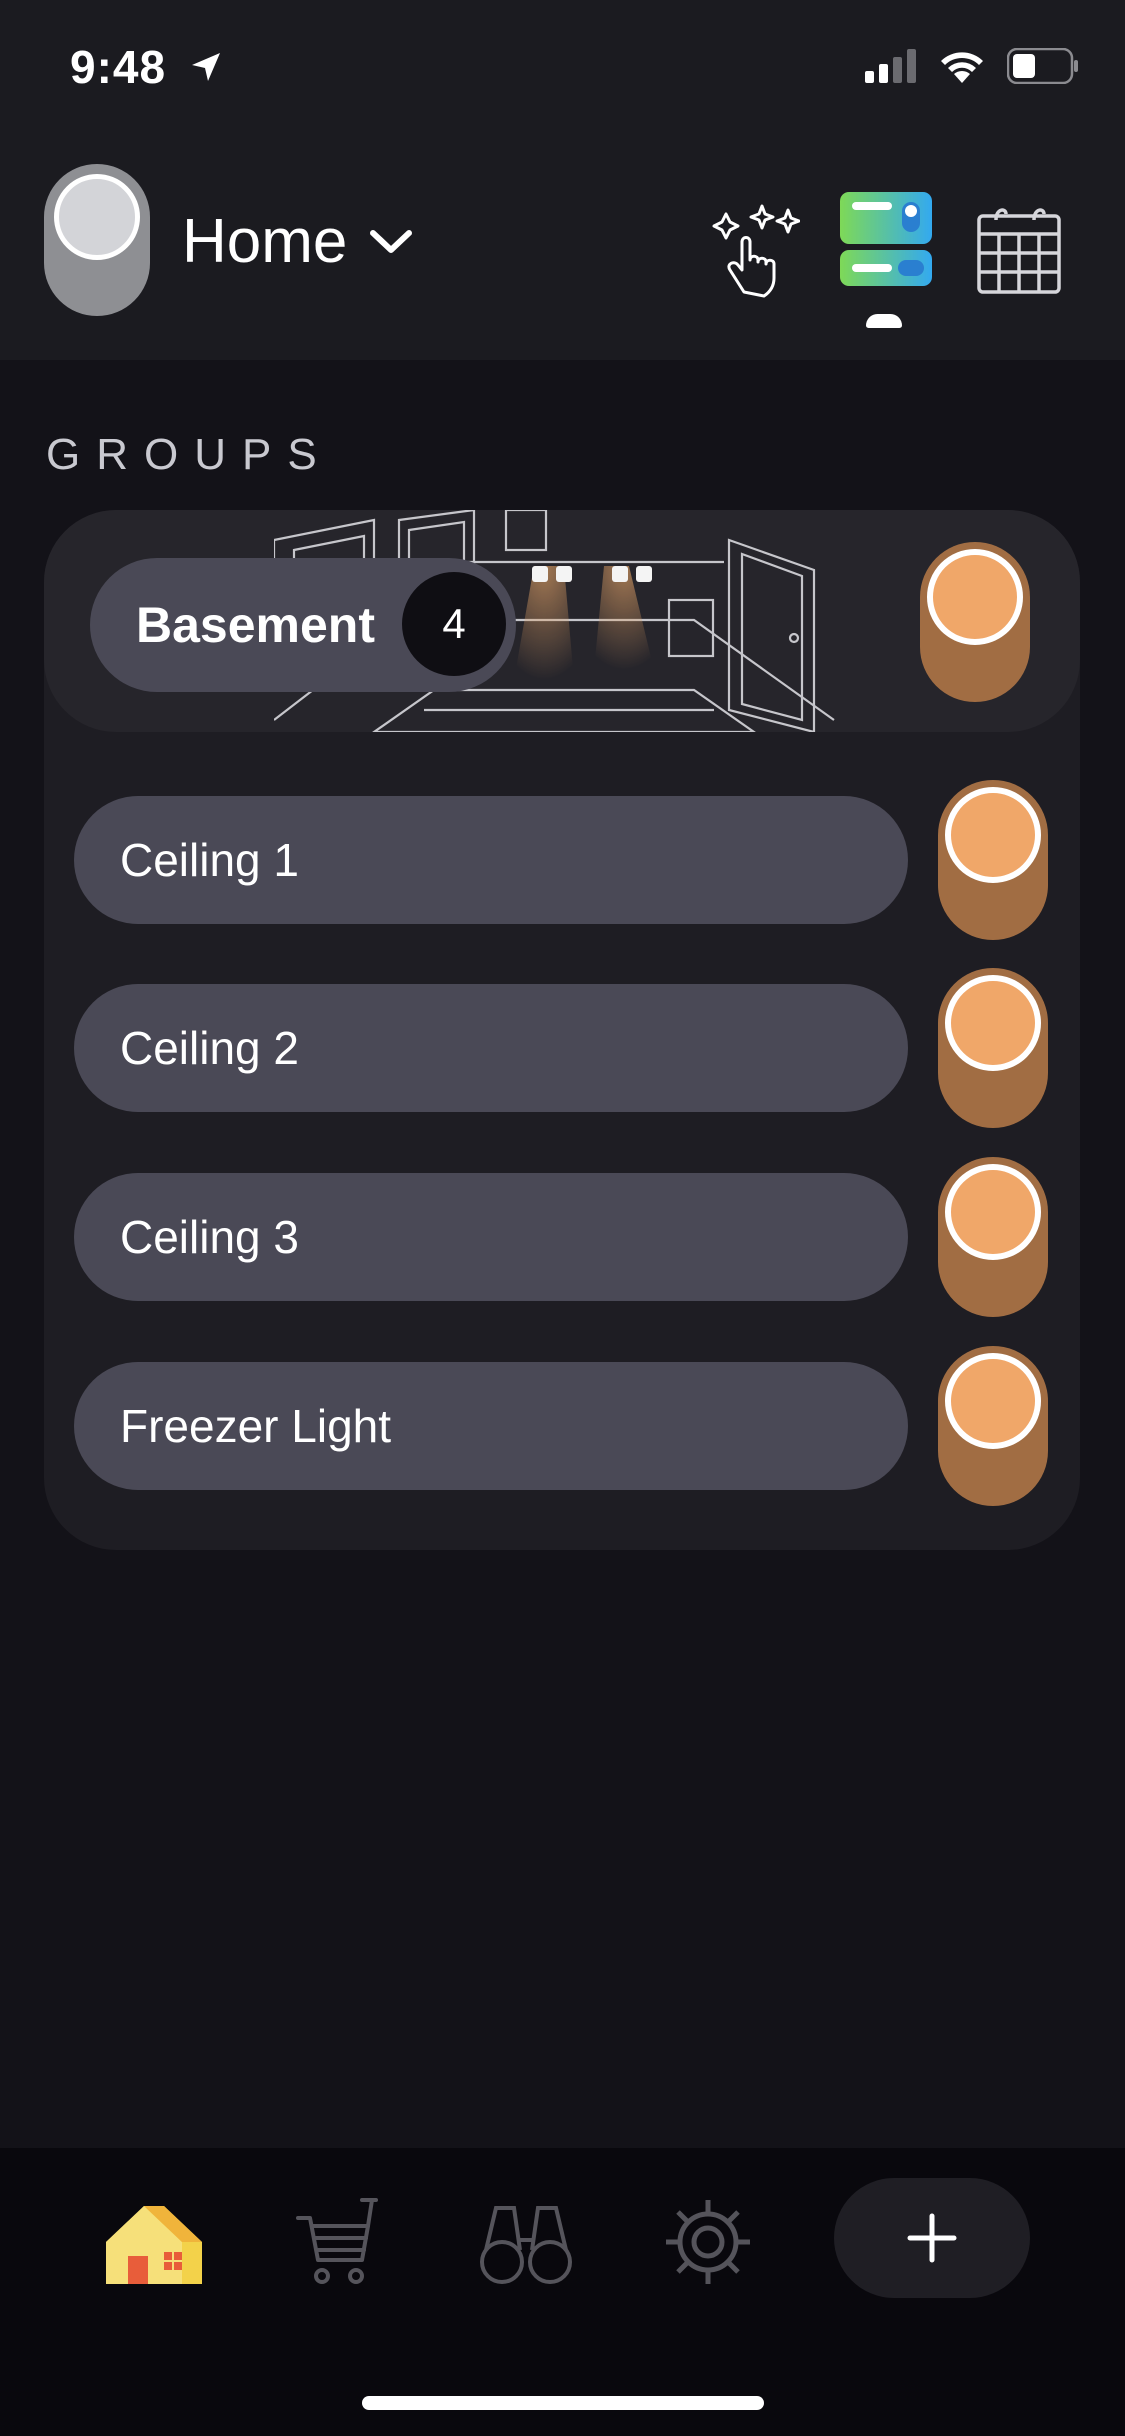  I want to click on light-label: Freezer Light, so click(256, 1426).